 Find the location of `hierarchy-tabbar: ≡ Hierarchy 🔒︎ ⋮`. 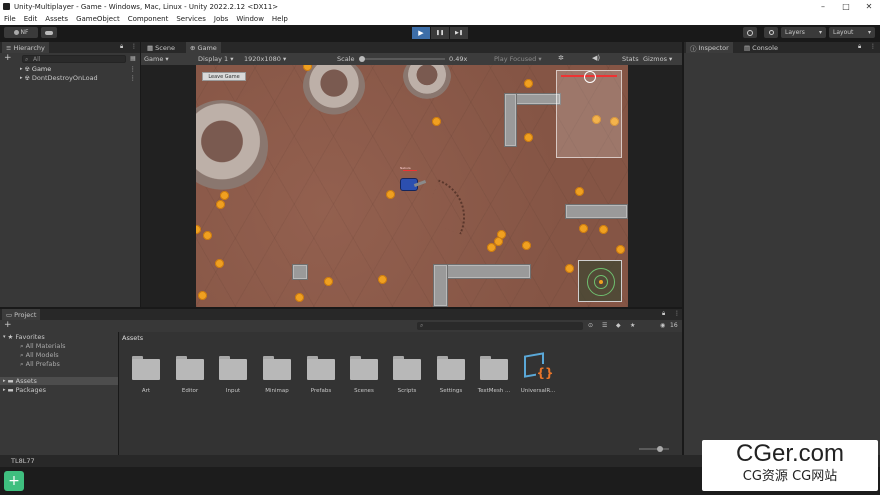

hierarchy-tabbar: ≡ Hierarchy 🔒︎ ⋮ is located at coordinates (70, 47).